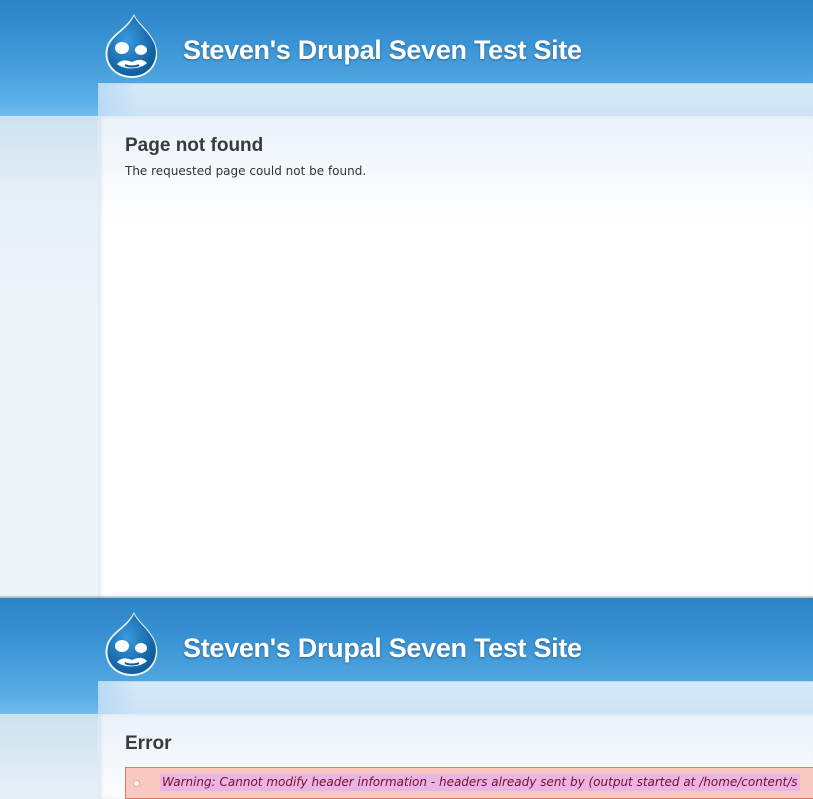 This screenshot has height=799, width=813. What do you see at coordinates (148, 743) in the screenshot?
I see `page-title: Error` at bounding box center [148, 743].